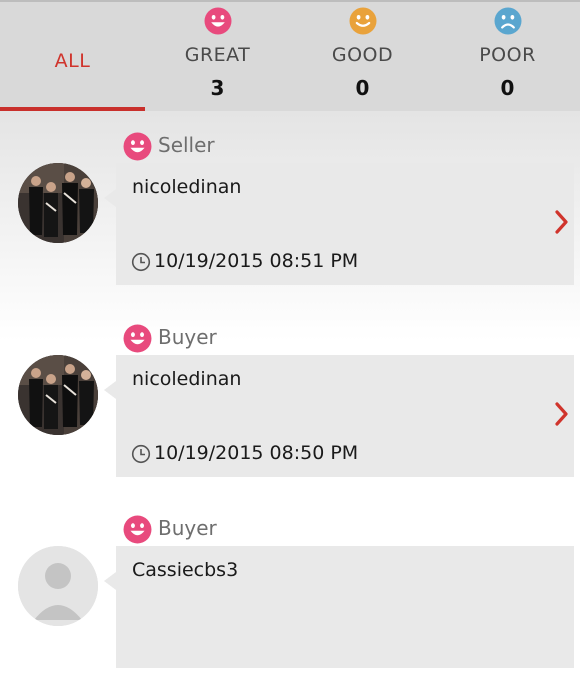  I want to click on feedback-card: nicoledinan 10/19/2015 08:51 PM, so click(339, 224).